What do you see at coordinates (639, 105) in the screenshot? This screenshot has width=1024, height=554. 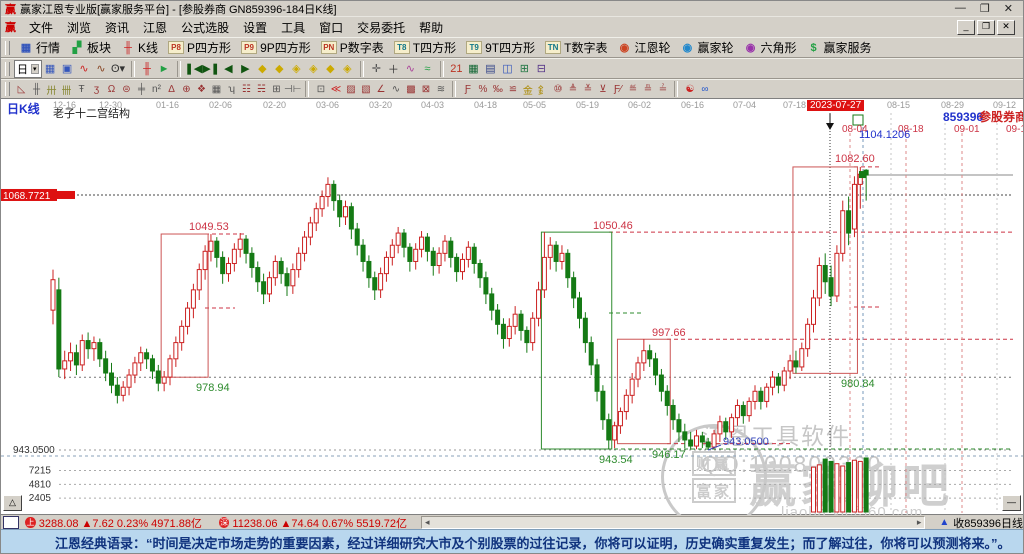 I see `date-tick-06-02: 06-02` at bounding box center [639, 105].